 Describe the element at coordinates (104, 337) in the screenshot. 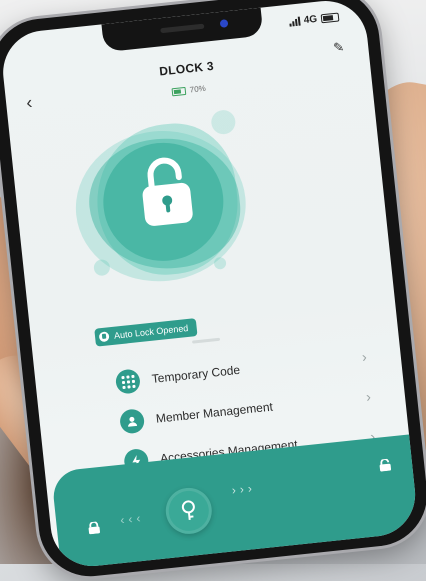

I see `lock-badge-icon` at that location.